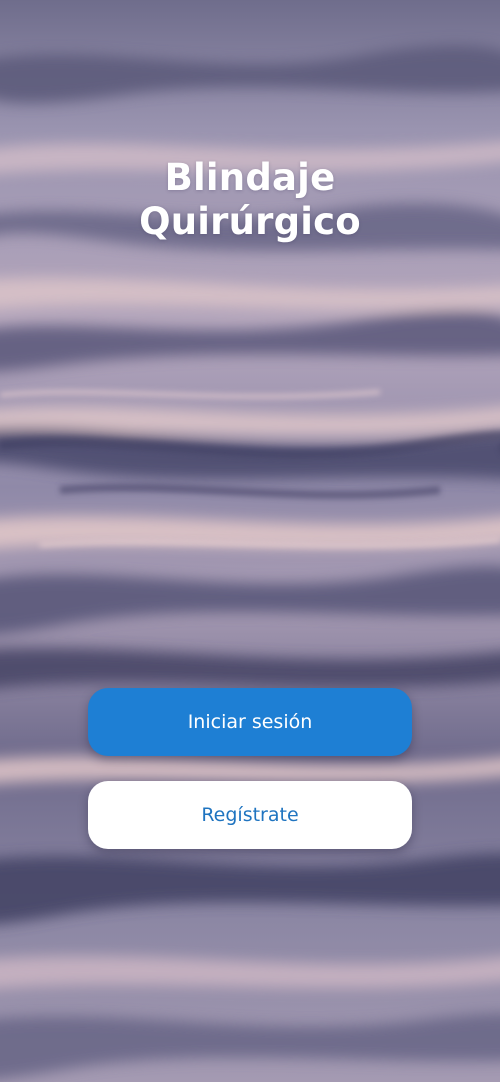 The height and width of the screenshot is (1082, 500). What do you see at coordinates (250, 177) in the screenshot?
I see `app-title-line-1: Blindaje` at bounding box center [250, 177].